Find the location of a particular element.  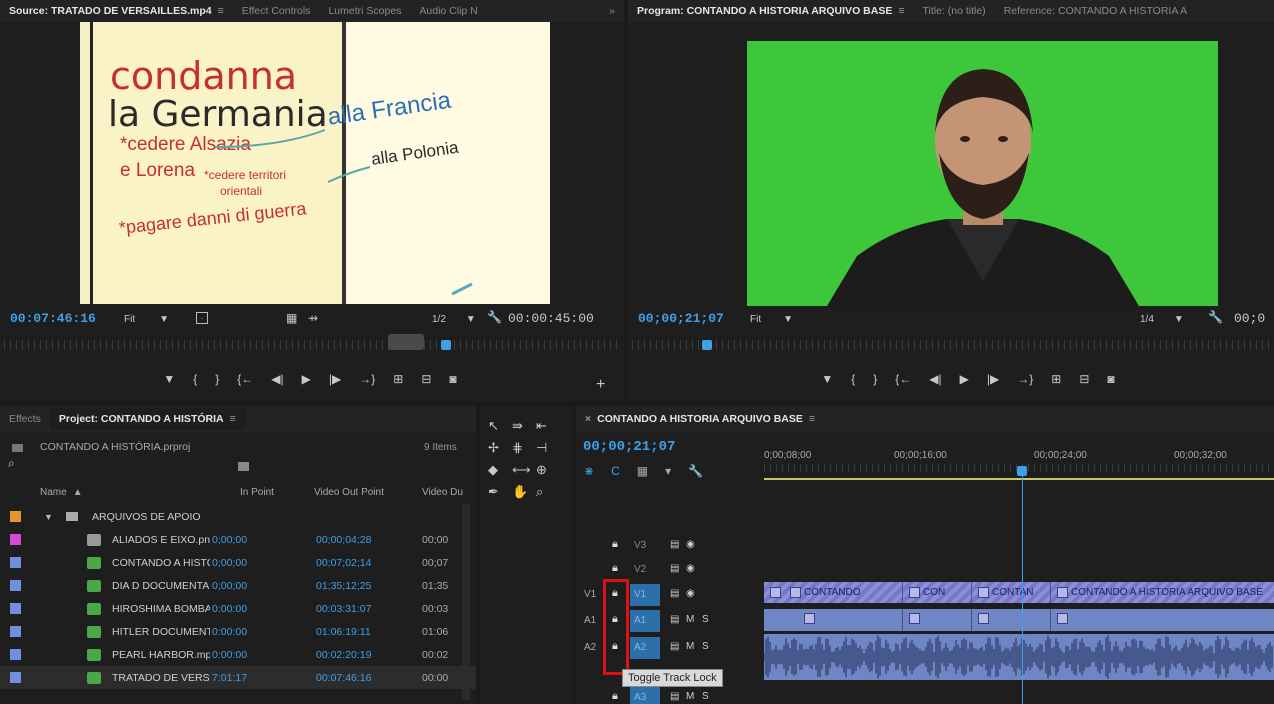

source-patch-label: A2 is located at coordinates (590, 647).